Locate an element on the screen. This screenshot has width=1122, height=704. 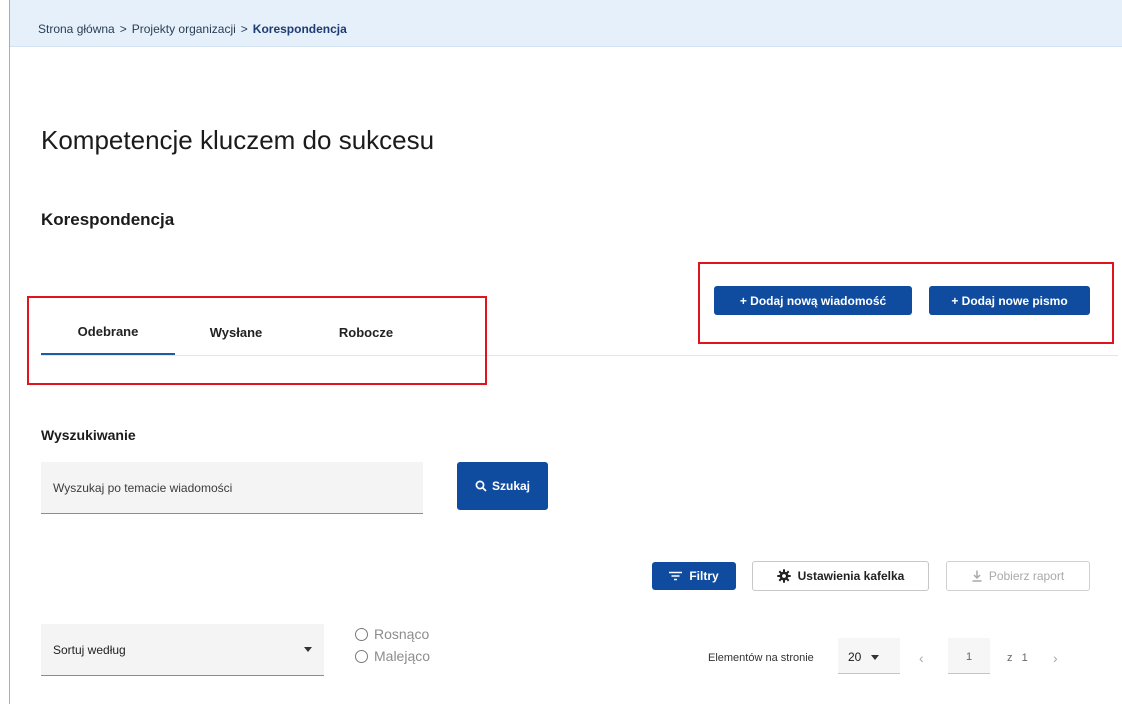
radio-ascending-label: Rosnąco is located at coordinates (402, 634).